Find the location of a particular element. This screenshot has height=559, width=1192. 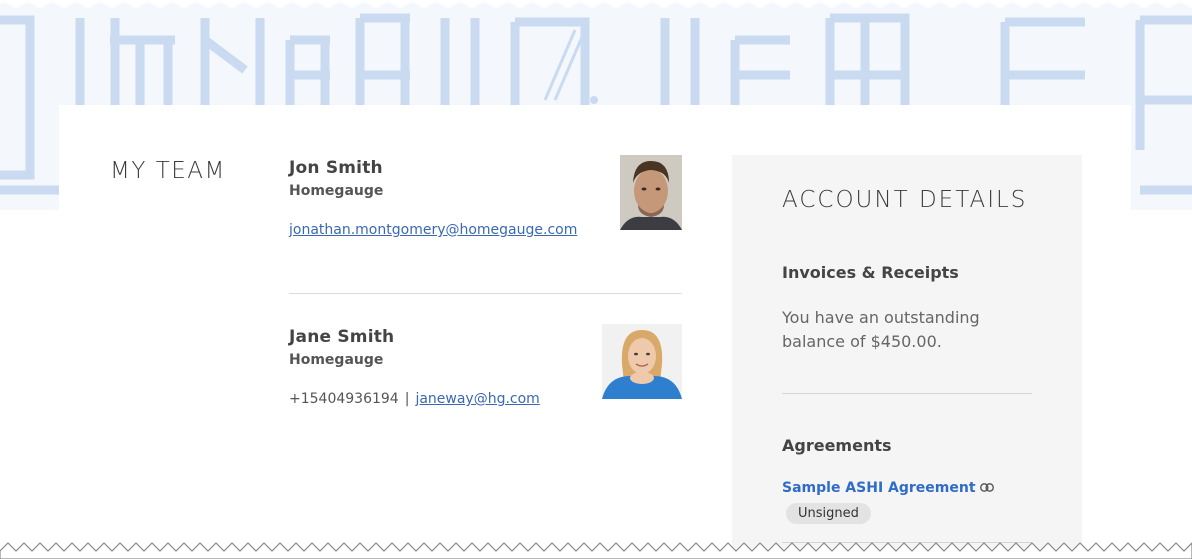

member-phone: +15404936194 is located at coordinates (344, 399).